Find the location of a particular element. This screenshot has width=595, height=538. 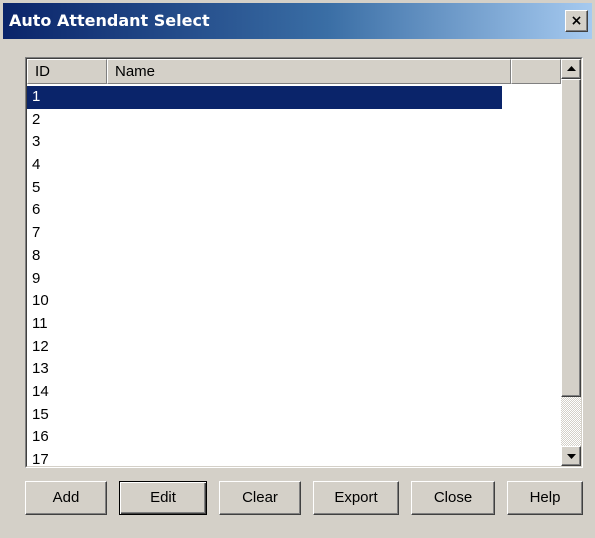

list-item: 12 is located at coordinates (264, 347).